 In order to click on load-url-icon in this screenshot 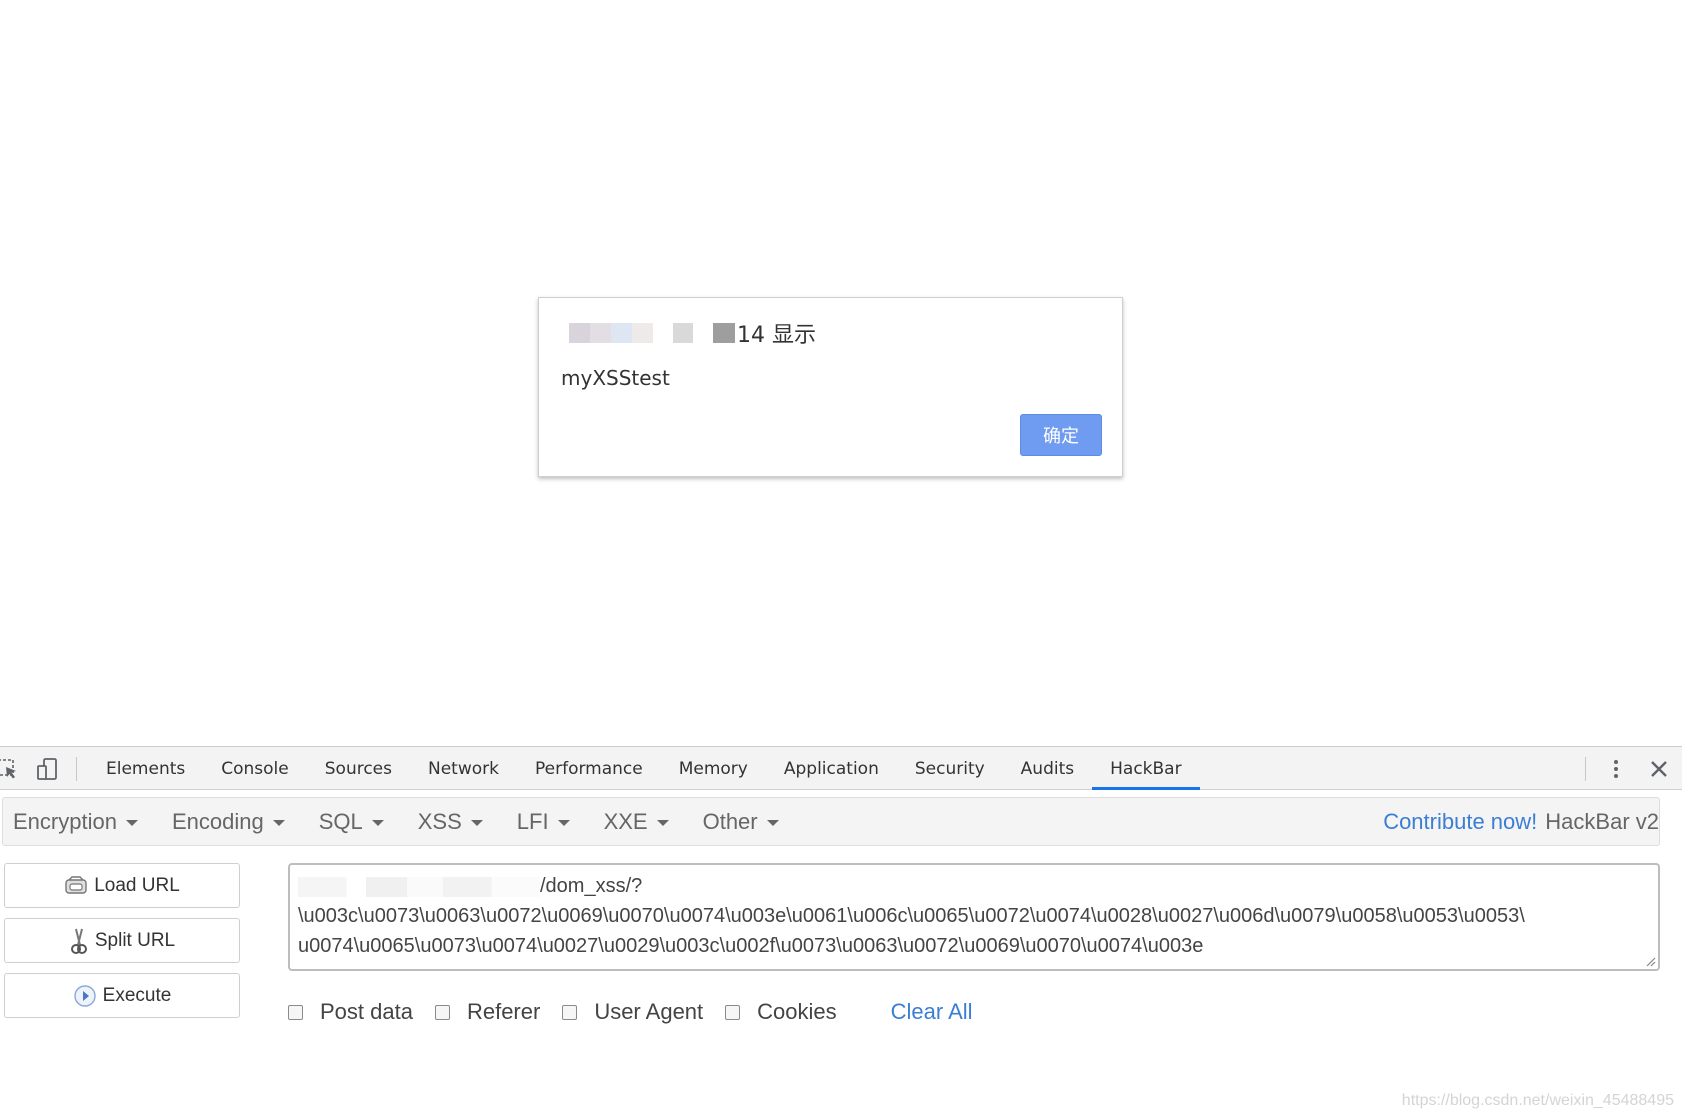, I will do `click(76, 884)`.